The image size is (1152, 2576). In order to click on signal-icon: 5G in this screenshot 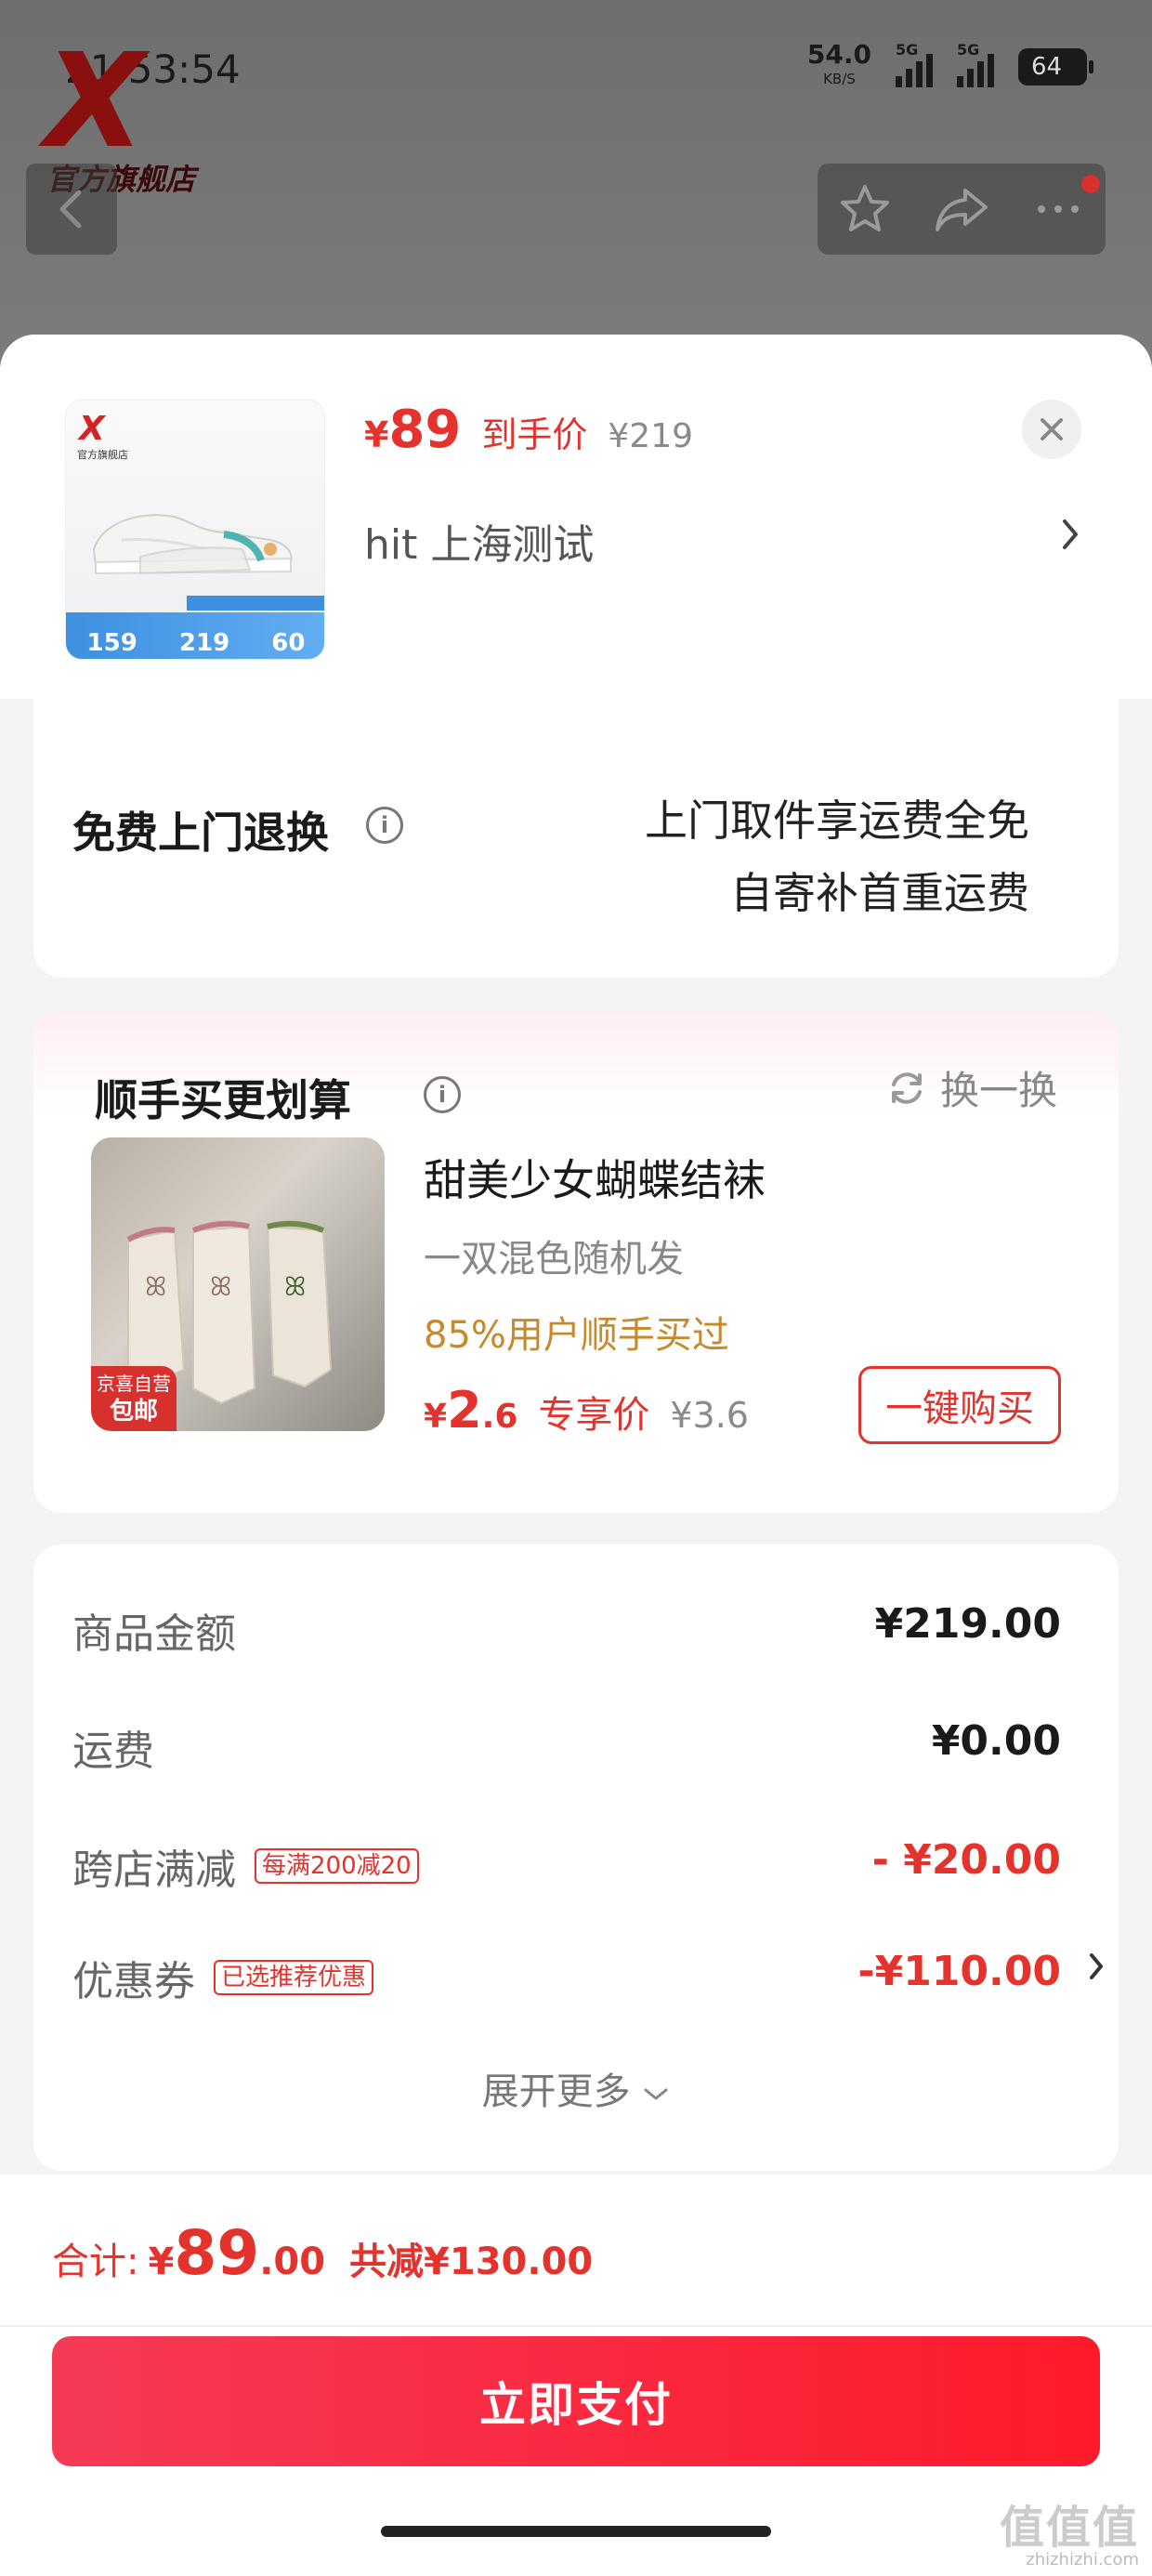, I will do `click(914, 64)`.